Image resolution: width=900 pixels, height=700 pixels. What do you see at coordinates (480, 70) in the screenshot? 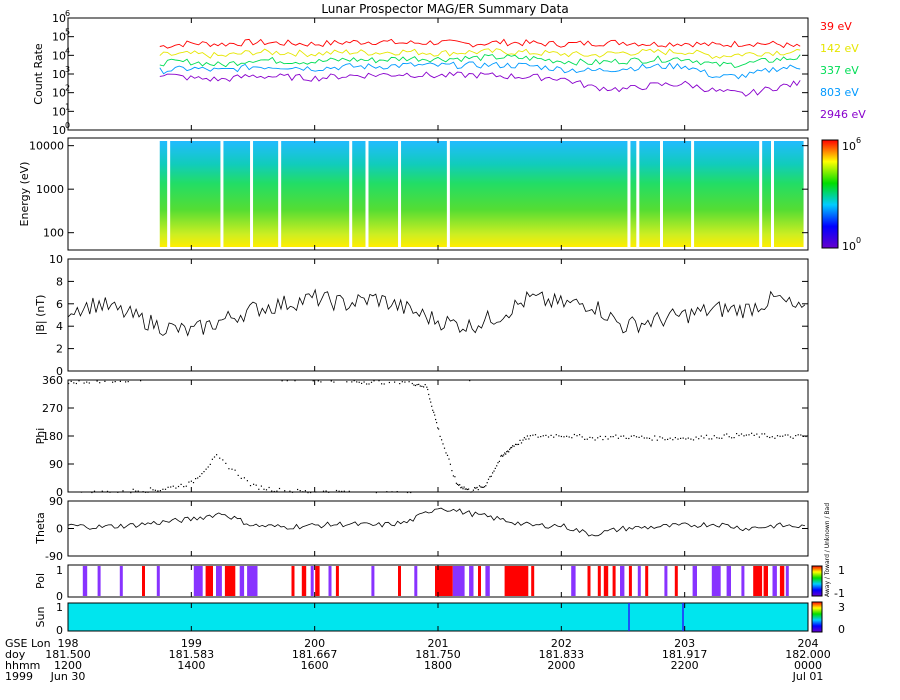
I see `count-rate-line` at bounding box center [480, 70].